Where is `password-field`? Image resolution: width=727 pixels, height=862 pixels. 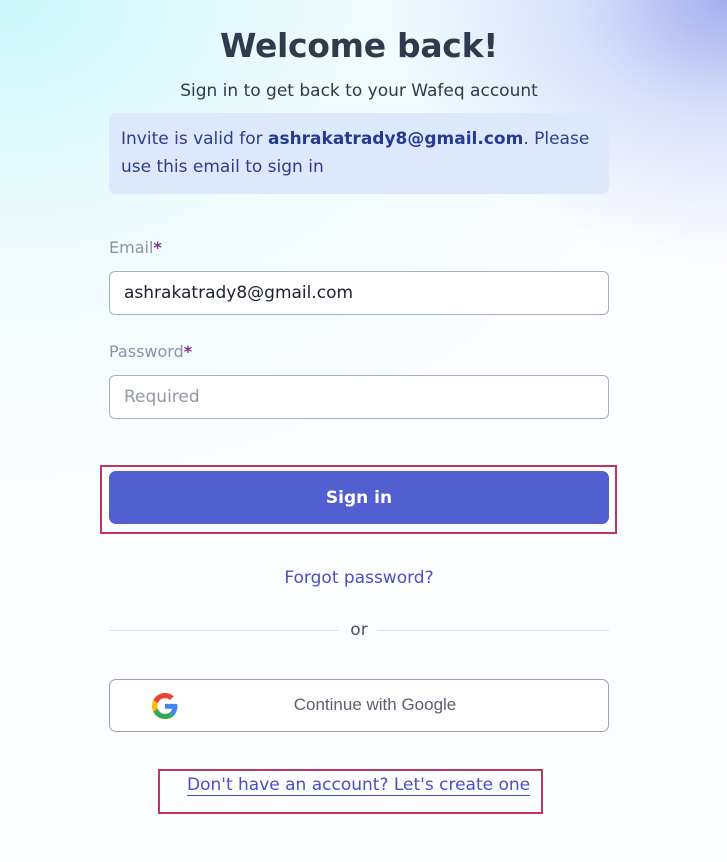 password-field is located at coordinates (359, 397).